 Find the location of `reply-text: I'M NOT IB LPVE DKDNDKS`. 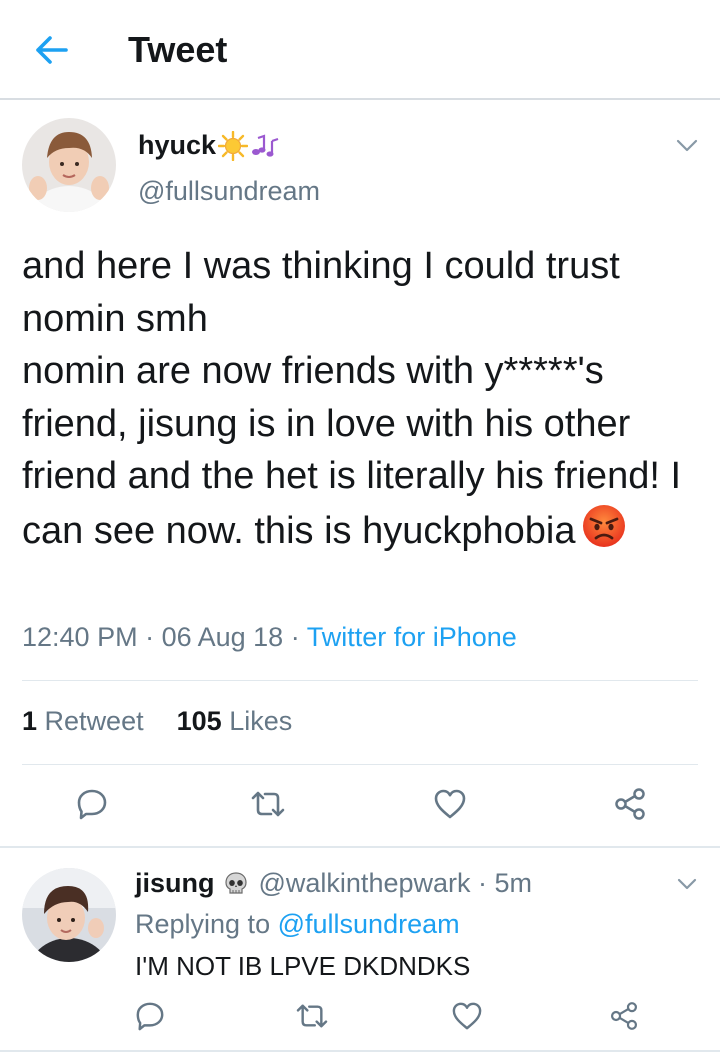

reply-text: I'M NOT IB LPVE DKDNDKS is located at coordinates (303, 966).